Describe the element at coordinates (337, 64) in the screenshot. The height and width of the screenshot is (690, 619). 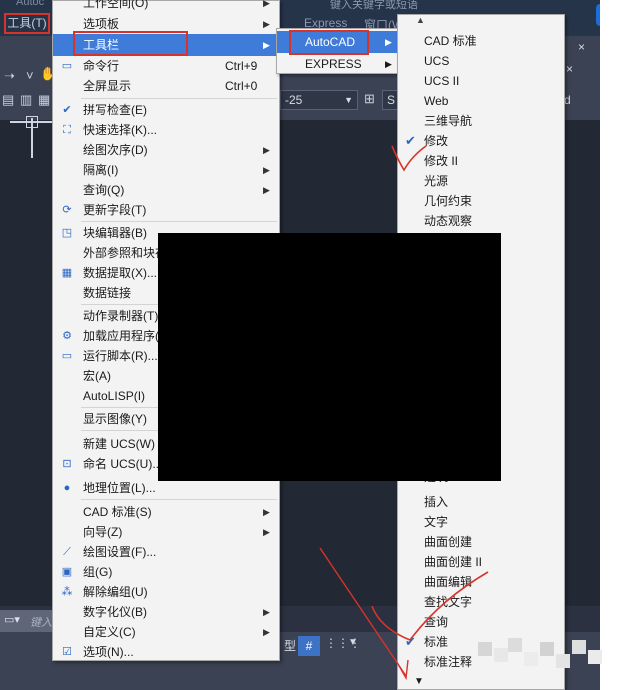
I see `submenu-item-express: EXPRESS ▶` at that location.